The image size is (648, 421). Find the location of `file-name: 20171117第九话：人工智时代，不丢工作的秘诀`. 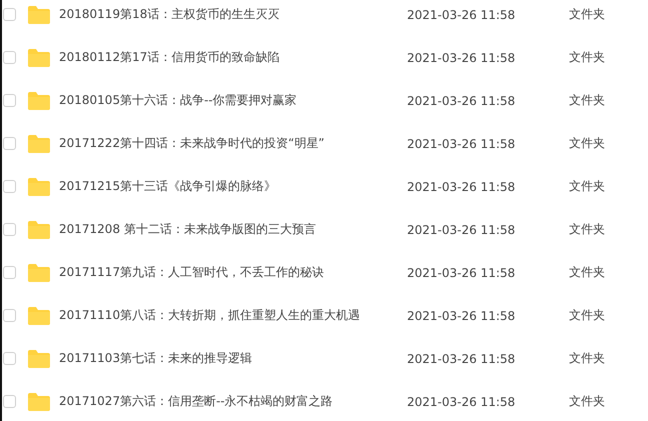

file-name: 20171117第九话：人工智时代，不丢工作的秘诀 is located at coordinates (229, 272).